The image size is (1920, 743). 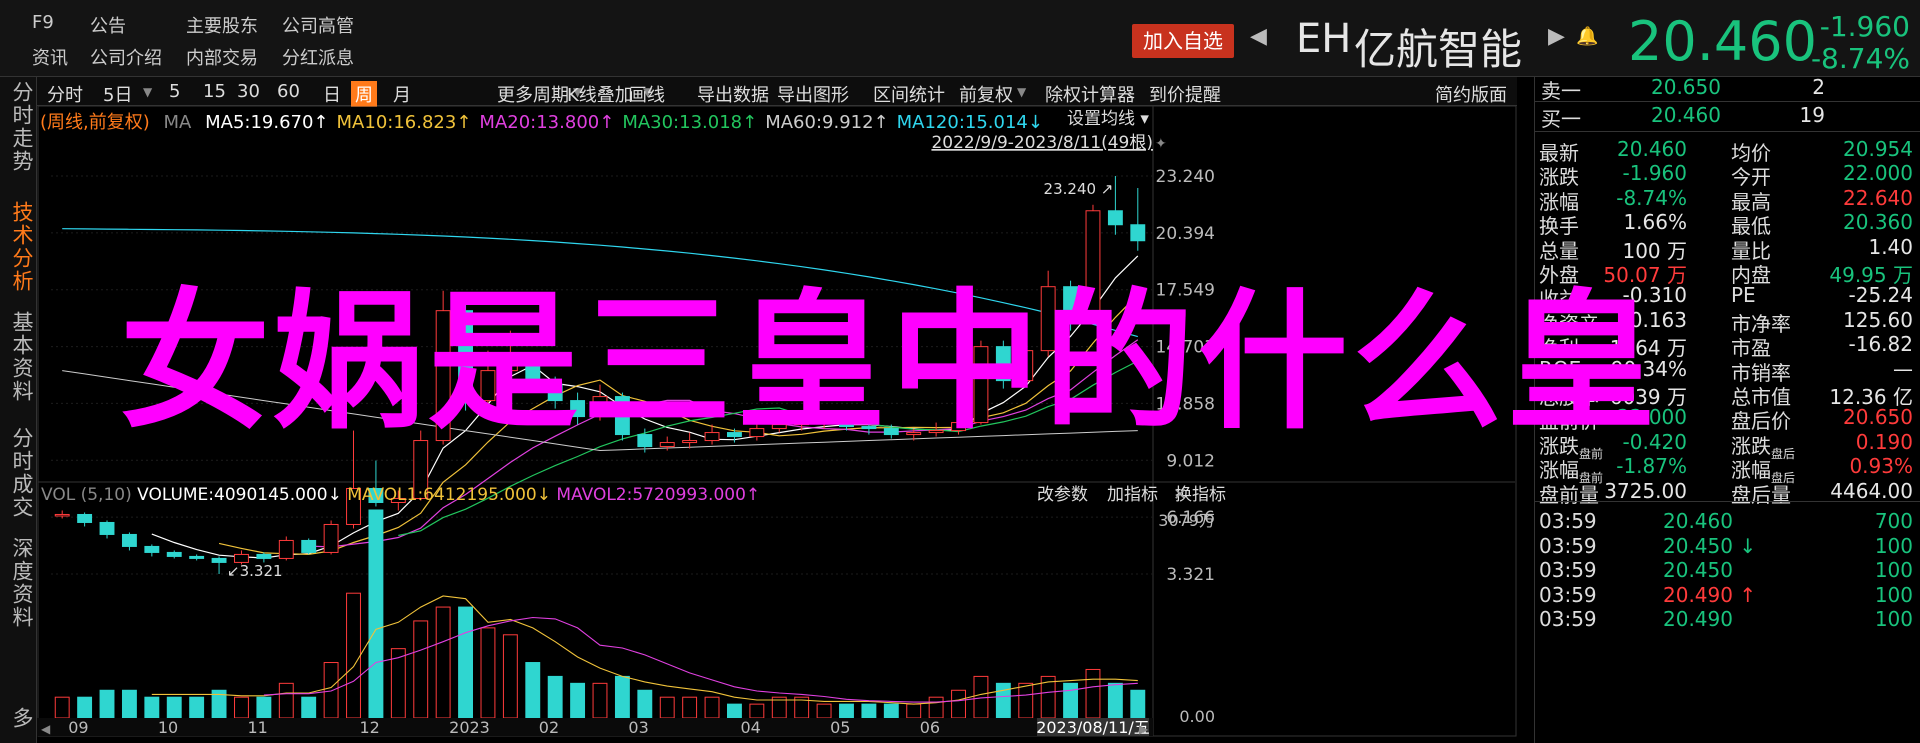 I want to click on ma-label: MA, so click(x=177, y=122).